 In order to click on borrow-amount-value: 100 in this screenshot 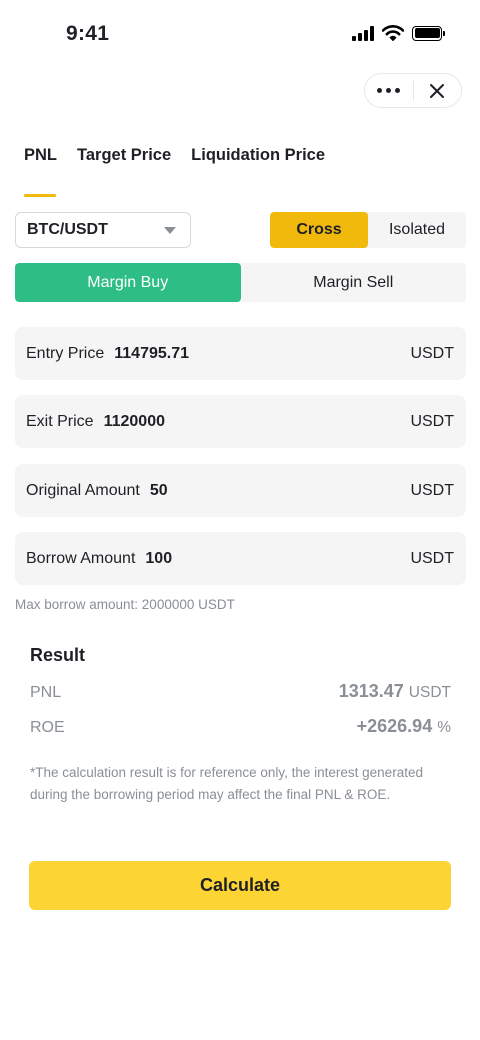, I will do `click(277, 559)`.